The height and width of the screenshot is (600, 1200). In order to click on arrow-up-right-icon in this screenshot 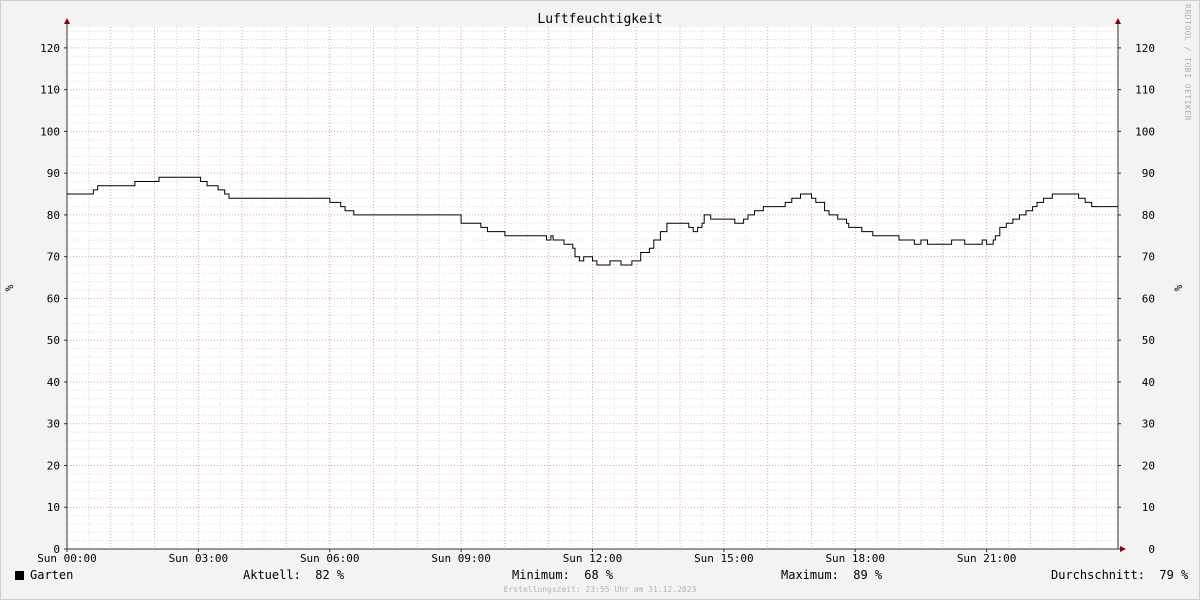, I will do `click(1118, 21)`.